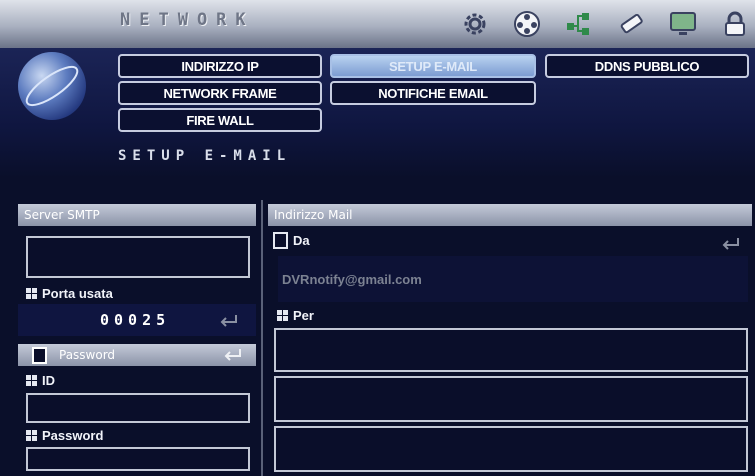 This screenshot has width=755, height=476. I want to click on password-toggle-row: Password, so click(137, 355).